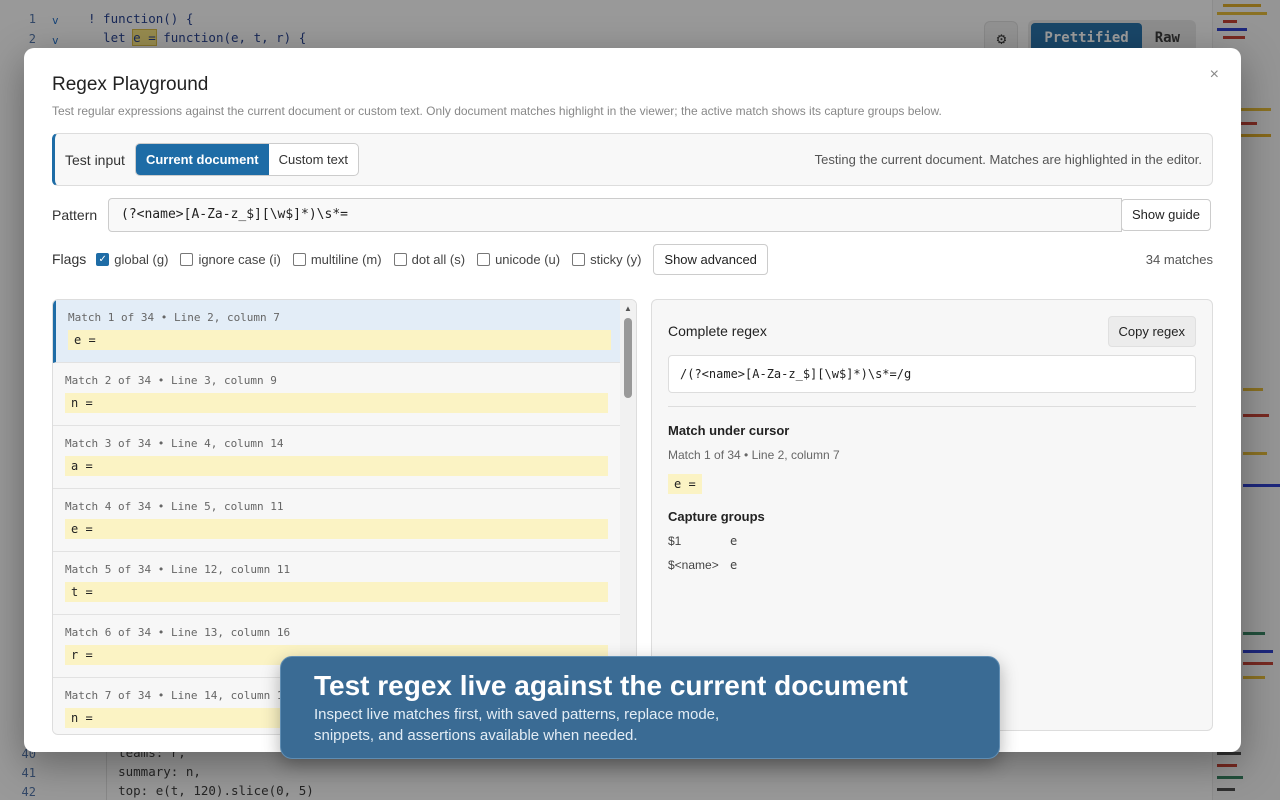  I want to click on current-document-button: Current document, so click(202, 159).